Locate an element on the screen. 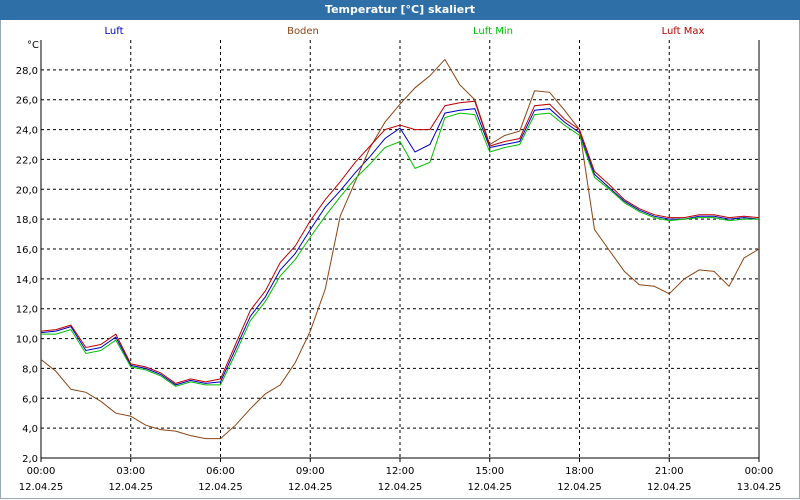 Image resolution: width=800 pixels, height=500 pixels. legend-luft-max: Luft Max is located at coordinates (683, 31).